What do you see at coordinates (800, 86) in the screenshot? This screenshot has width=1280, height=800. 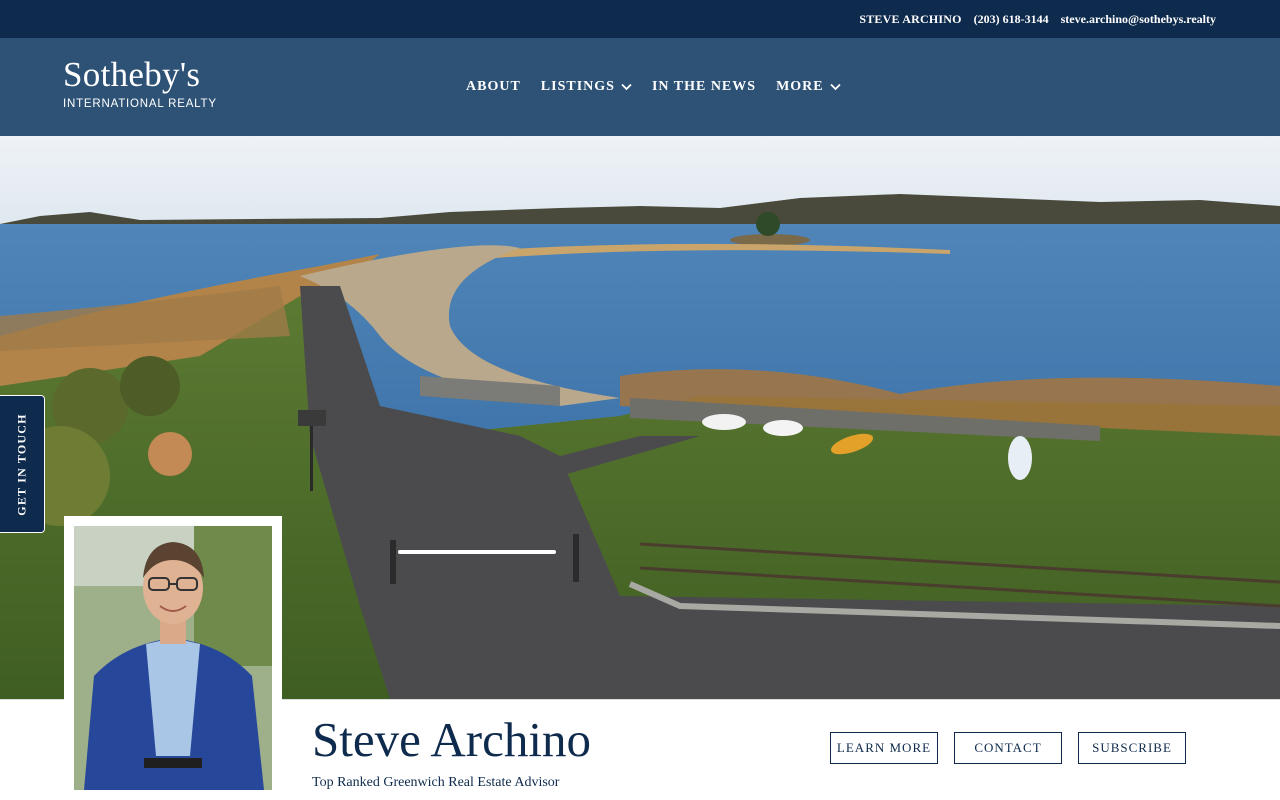 I see `nav-more-label: MORE` at bounding box center [800, 86].